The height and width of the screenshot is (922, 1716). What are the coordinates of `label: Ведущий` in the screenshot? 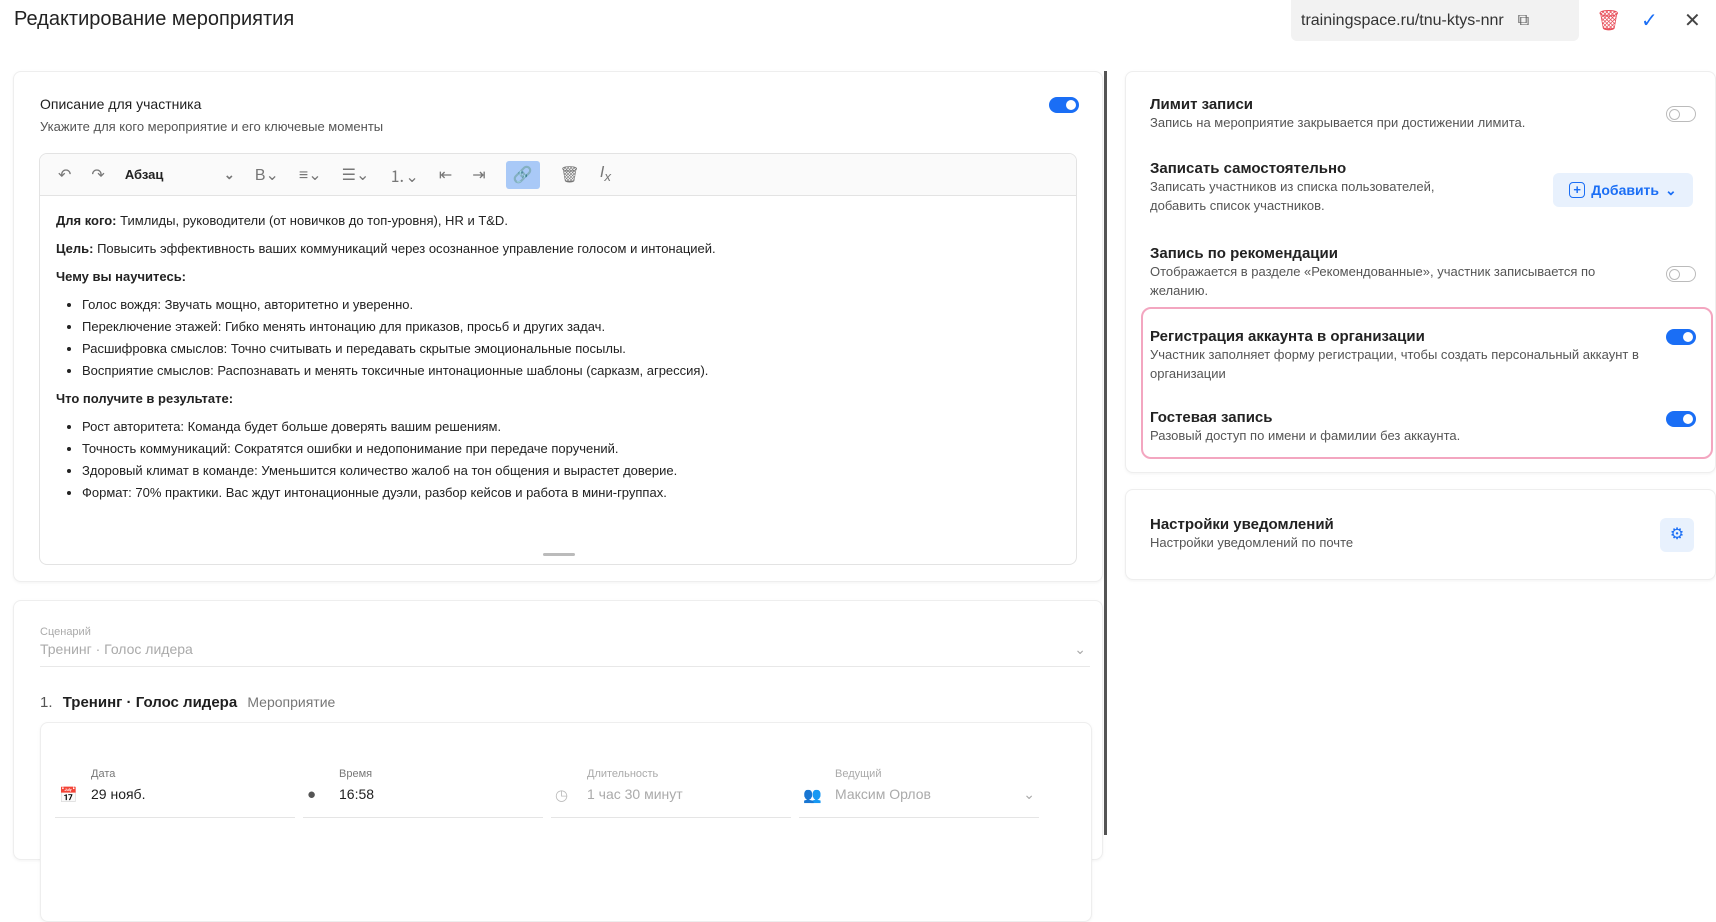 It's located at (858, 774).